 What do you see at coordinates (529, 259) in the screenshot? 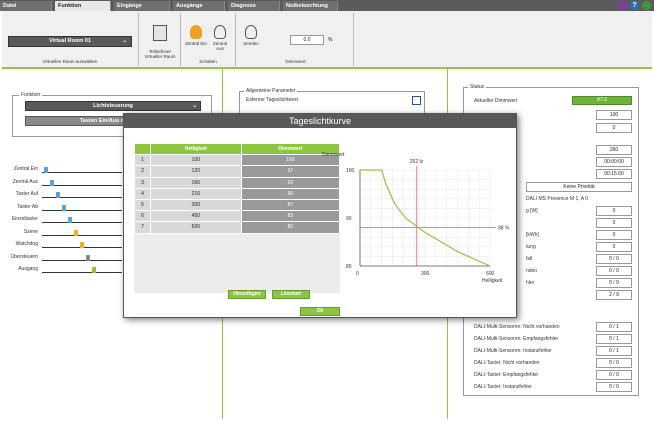
I see `partial-label: fall` at bounding box center [529, 259].